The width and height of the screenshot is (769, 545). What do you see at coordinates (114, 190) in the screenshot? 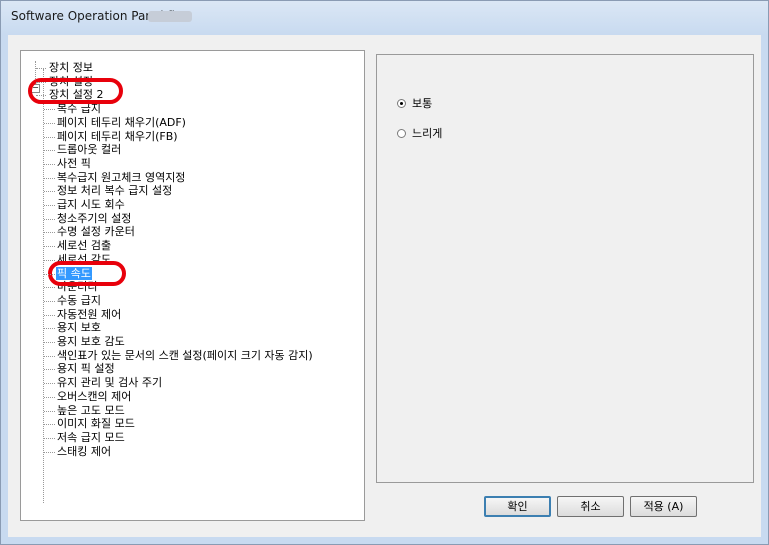
I see `tree-item: 정보 처리 복수 급지 설정` at bounding box center [114, 190].